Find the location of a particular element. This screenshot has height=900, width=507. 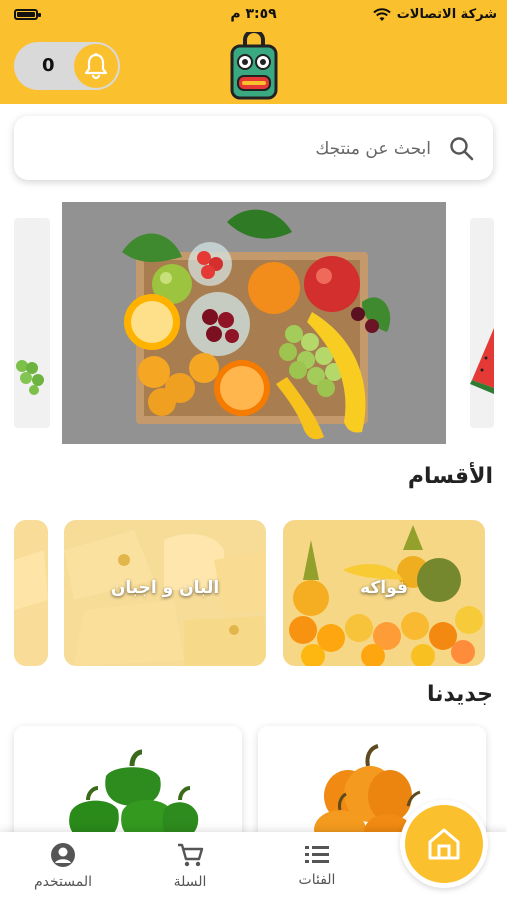

banner-prev-slide is located at coordinates (32, 323).